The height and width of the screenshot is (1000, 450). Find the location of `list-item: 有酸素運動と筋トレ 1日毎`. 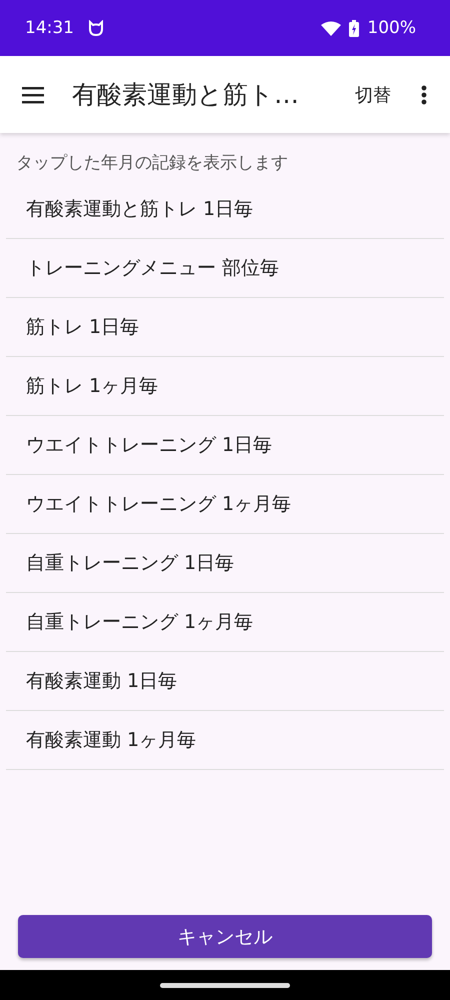

list-item: 有酸素運動と筋トレ 1日毎 is located at coordinates (225, 209).